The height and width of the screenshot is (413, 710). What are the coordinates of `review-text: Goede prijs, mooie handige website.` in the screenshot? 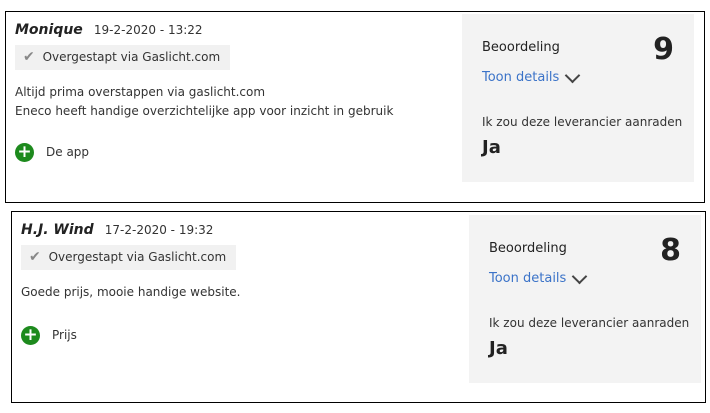 It's located at (241, 292).